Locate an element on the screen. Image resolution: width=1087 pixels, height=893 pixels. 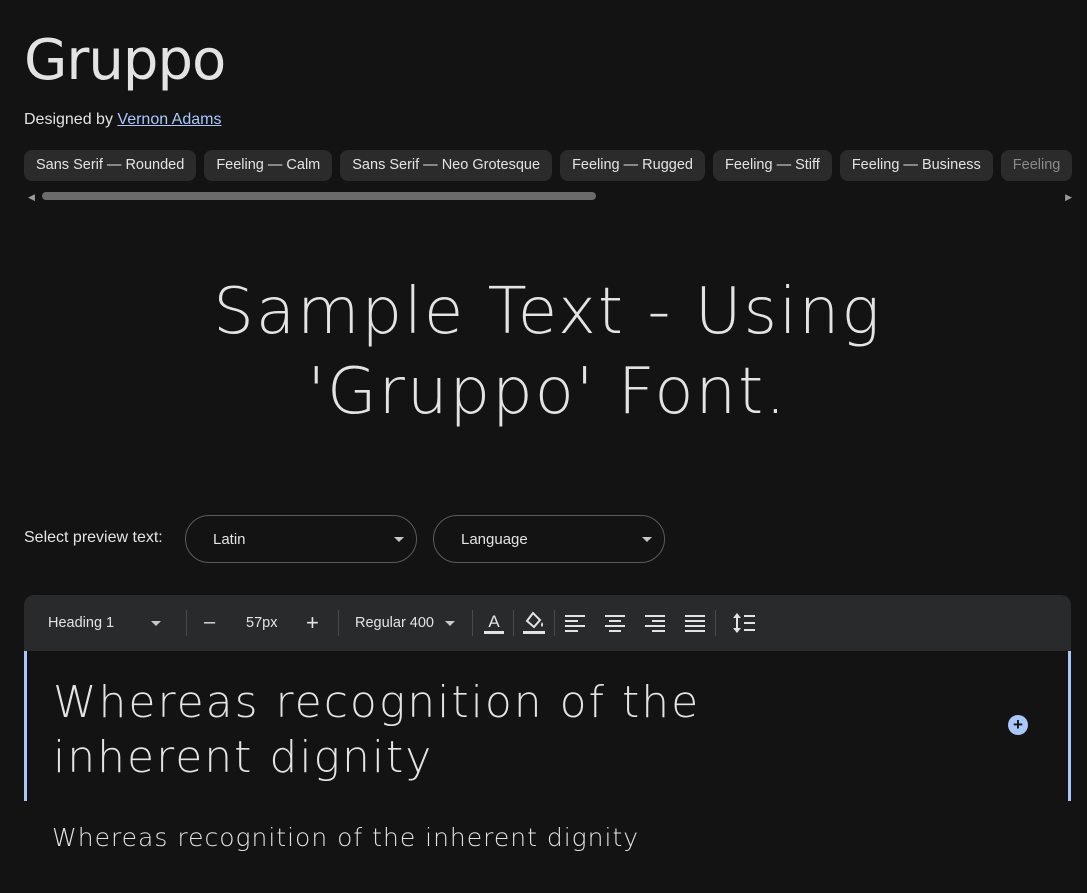
sample-line-2: 'Gruppo' Font. is located at coordinates (547, 392).